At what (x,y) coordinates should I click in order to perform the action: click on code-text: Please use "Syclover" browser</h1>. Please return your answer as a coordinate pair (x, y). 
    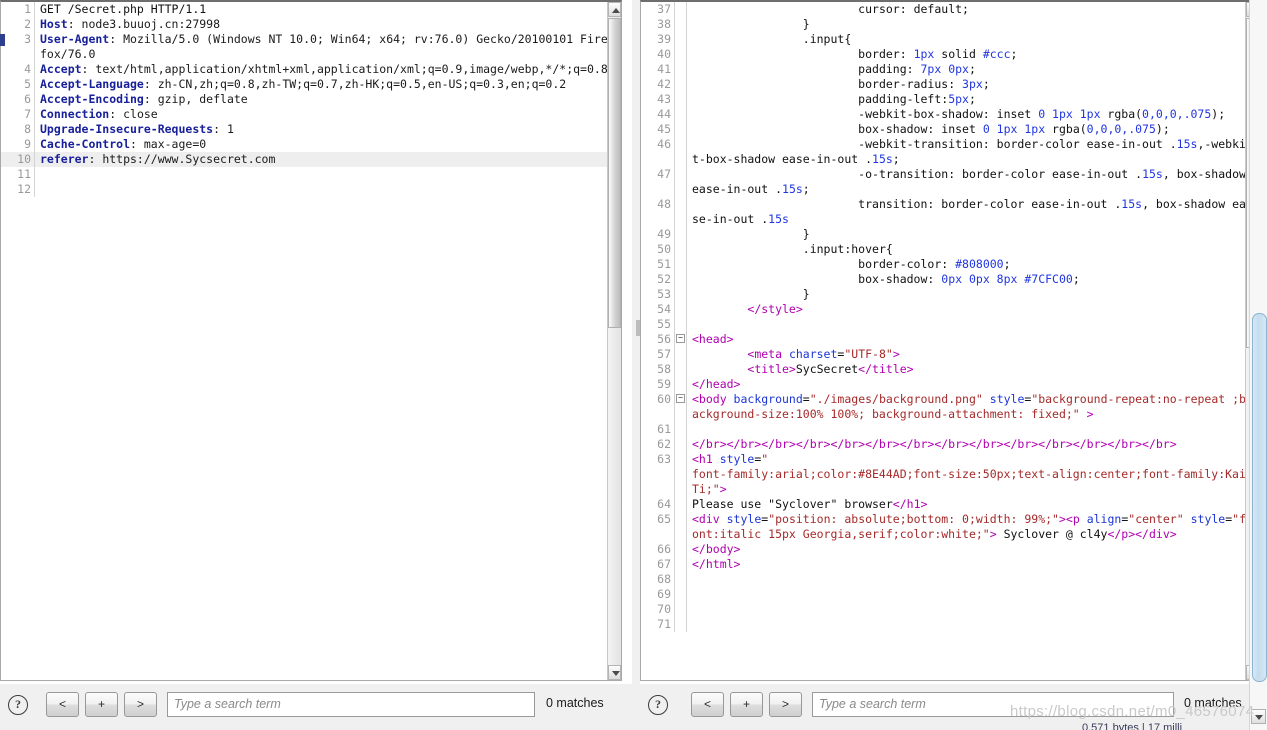
    Looking at the image, I should click on (967, 504).